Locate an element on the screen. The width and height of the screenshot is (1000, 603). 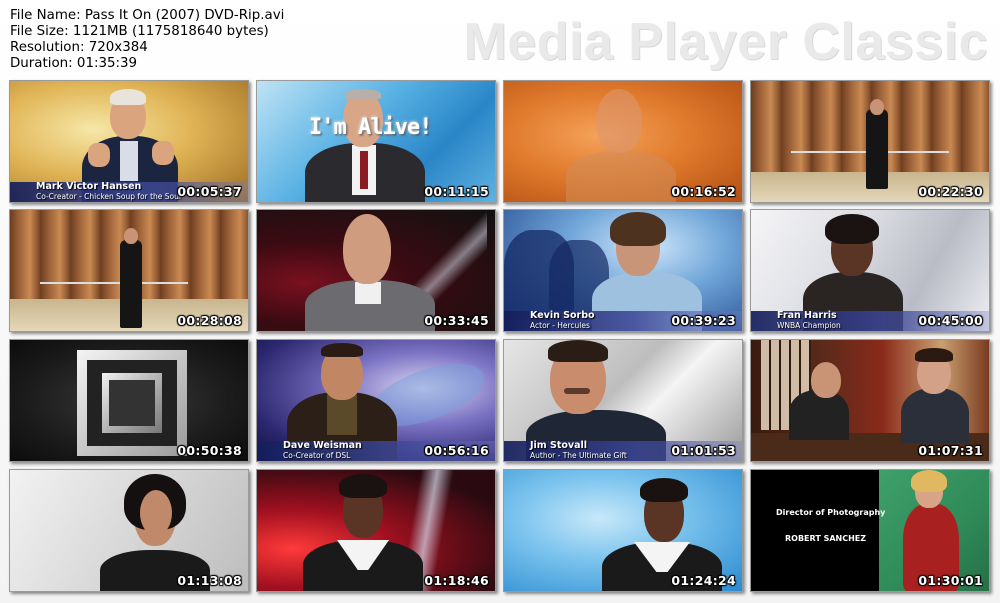
caption-name: Dave Weisman is located at coordinates (322, 445).